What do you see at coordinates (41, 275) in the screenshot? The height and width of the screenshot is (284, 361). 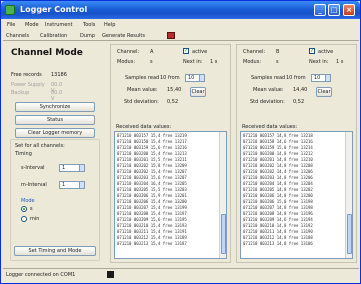 I see `status-text: Logger connected on COM1` at bounding box center [41, 275].